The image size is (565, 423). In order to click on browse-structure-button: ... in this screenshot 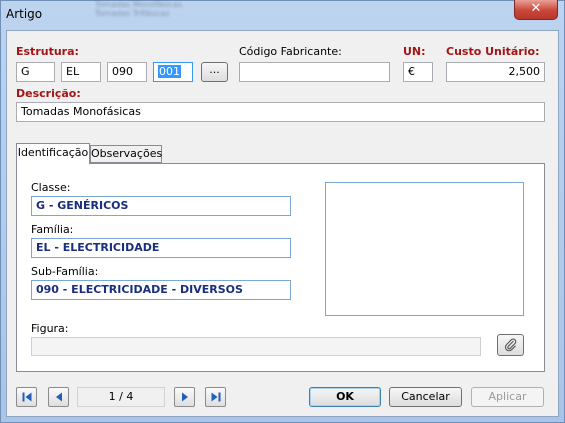, I will do `click(214, 72)`.